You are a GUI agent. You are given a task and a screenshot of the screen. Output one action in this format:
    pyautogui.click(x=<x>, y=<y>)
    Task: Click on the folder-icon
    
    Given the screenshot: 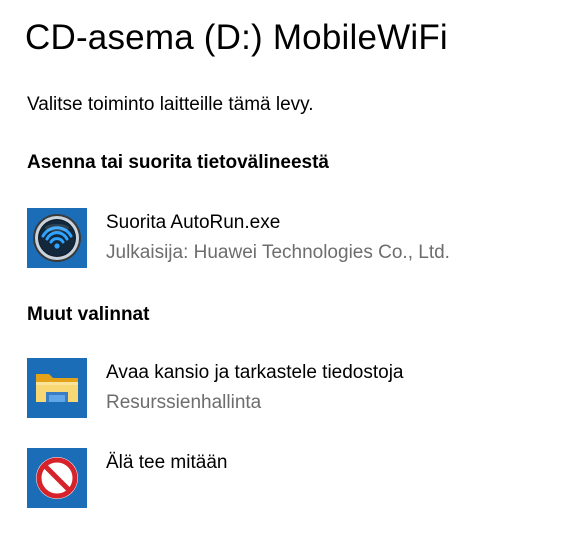 What is the action you would take?
    pyautogui.click(x=57, y=388)
    